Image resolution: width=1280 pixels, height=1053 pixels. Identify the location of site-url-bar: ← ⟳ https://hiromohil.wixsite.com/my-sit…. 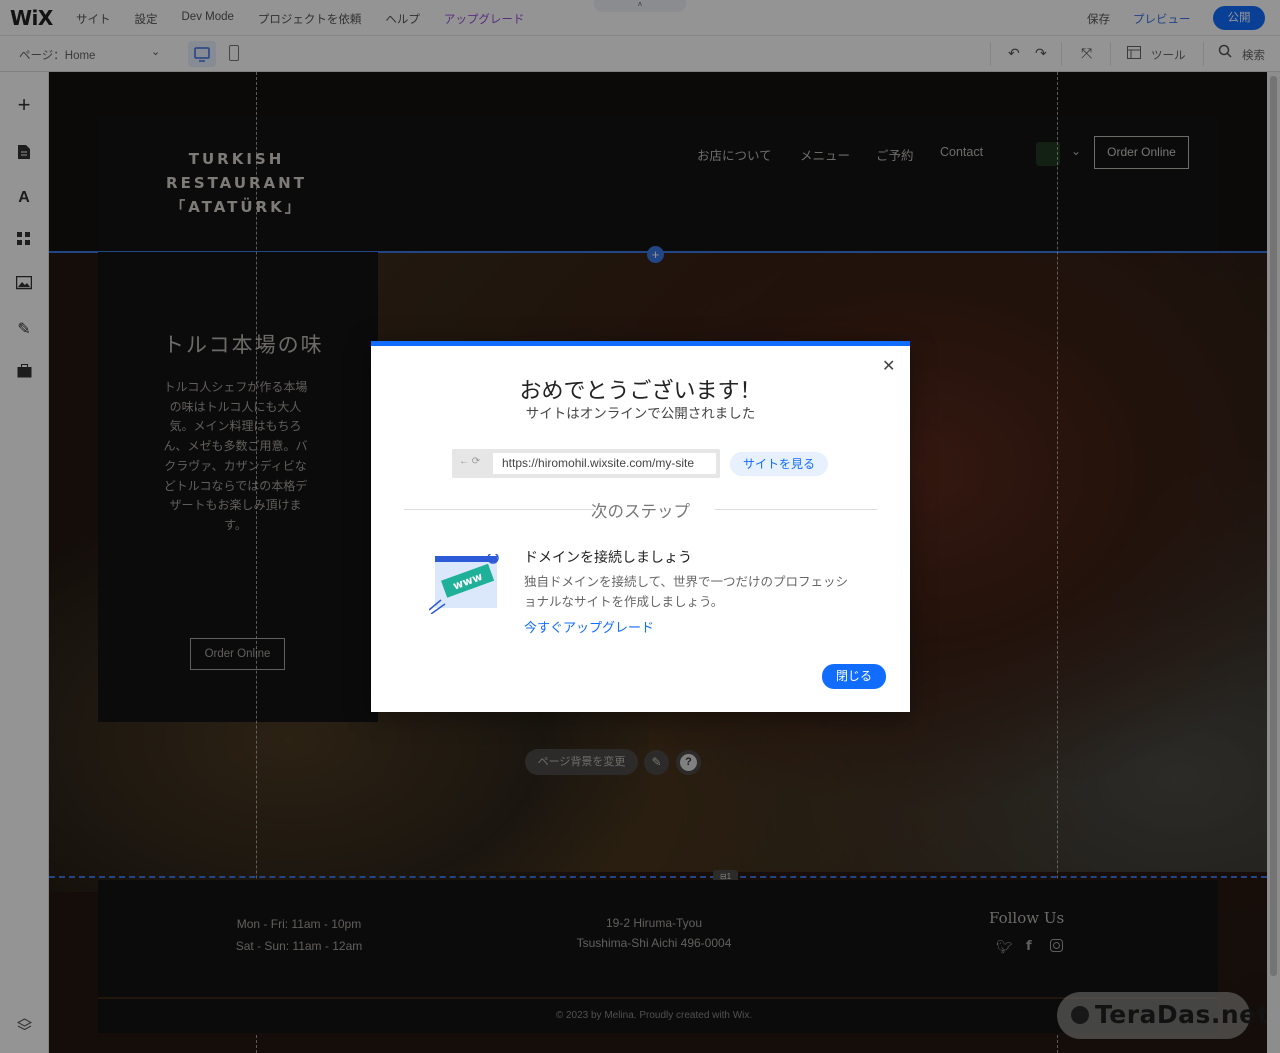
(586, 463).